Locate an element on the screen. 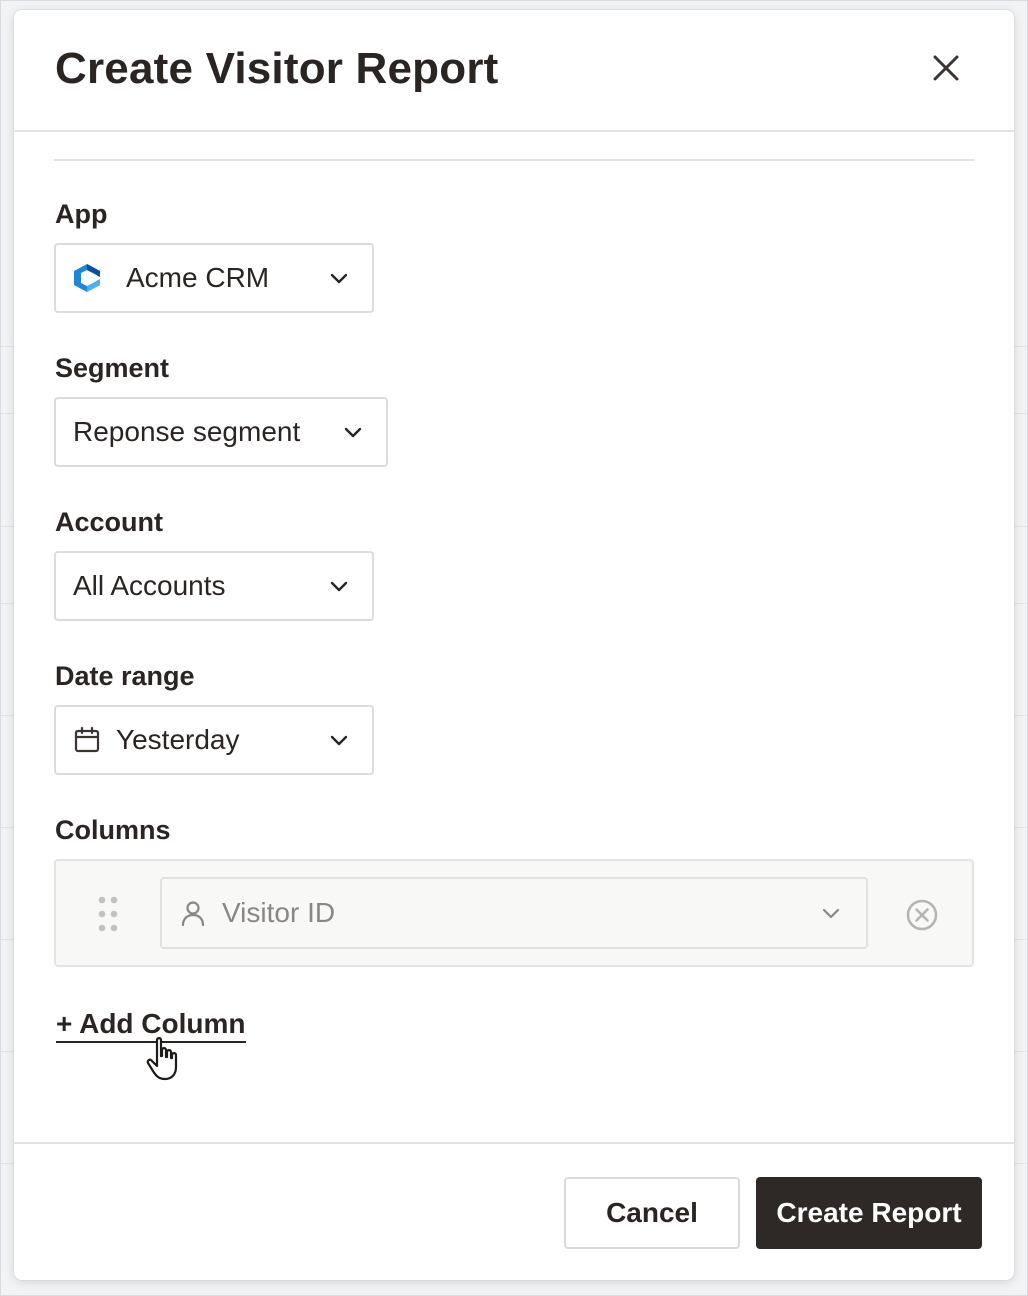  drag-handle-icon is located at coordinates (108, 914).